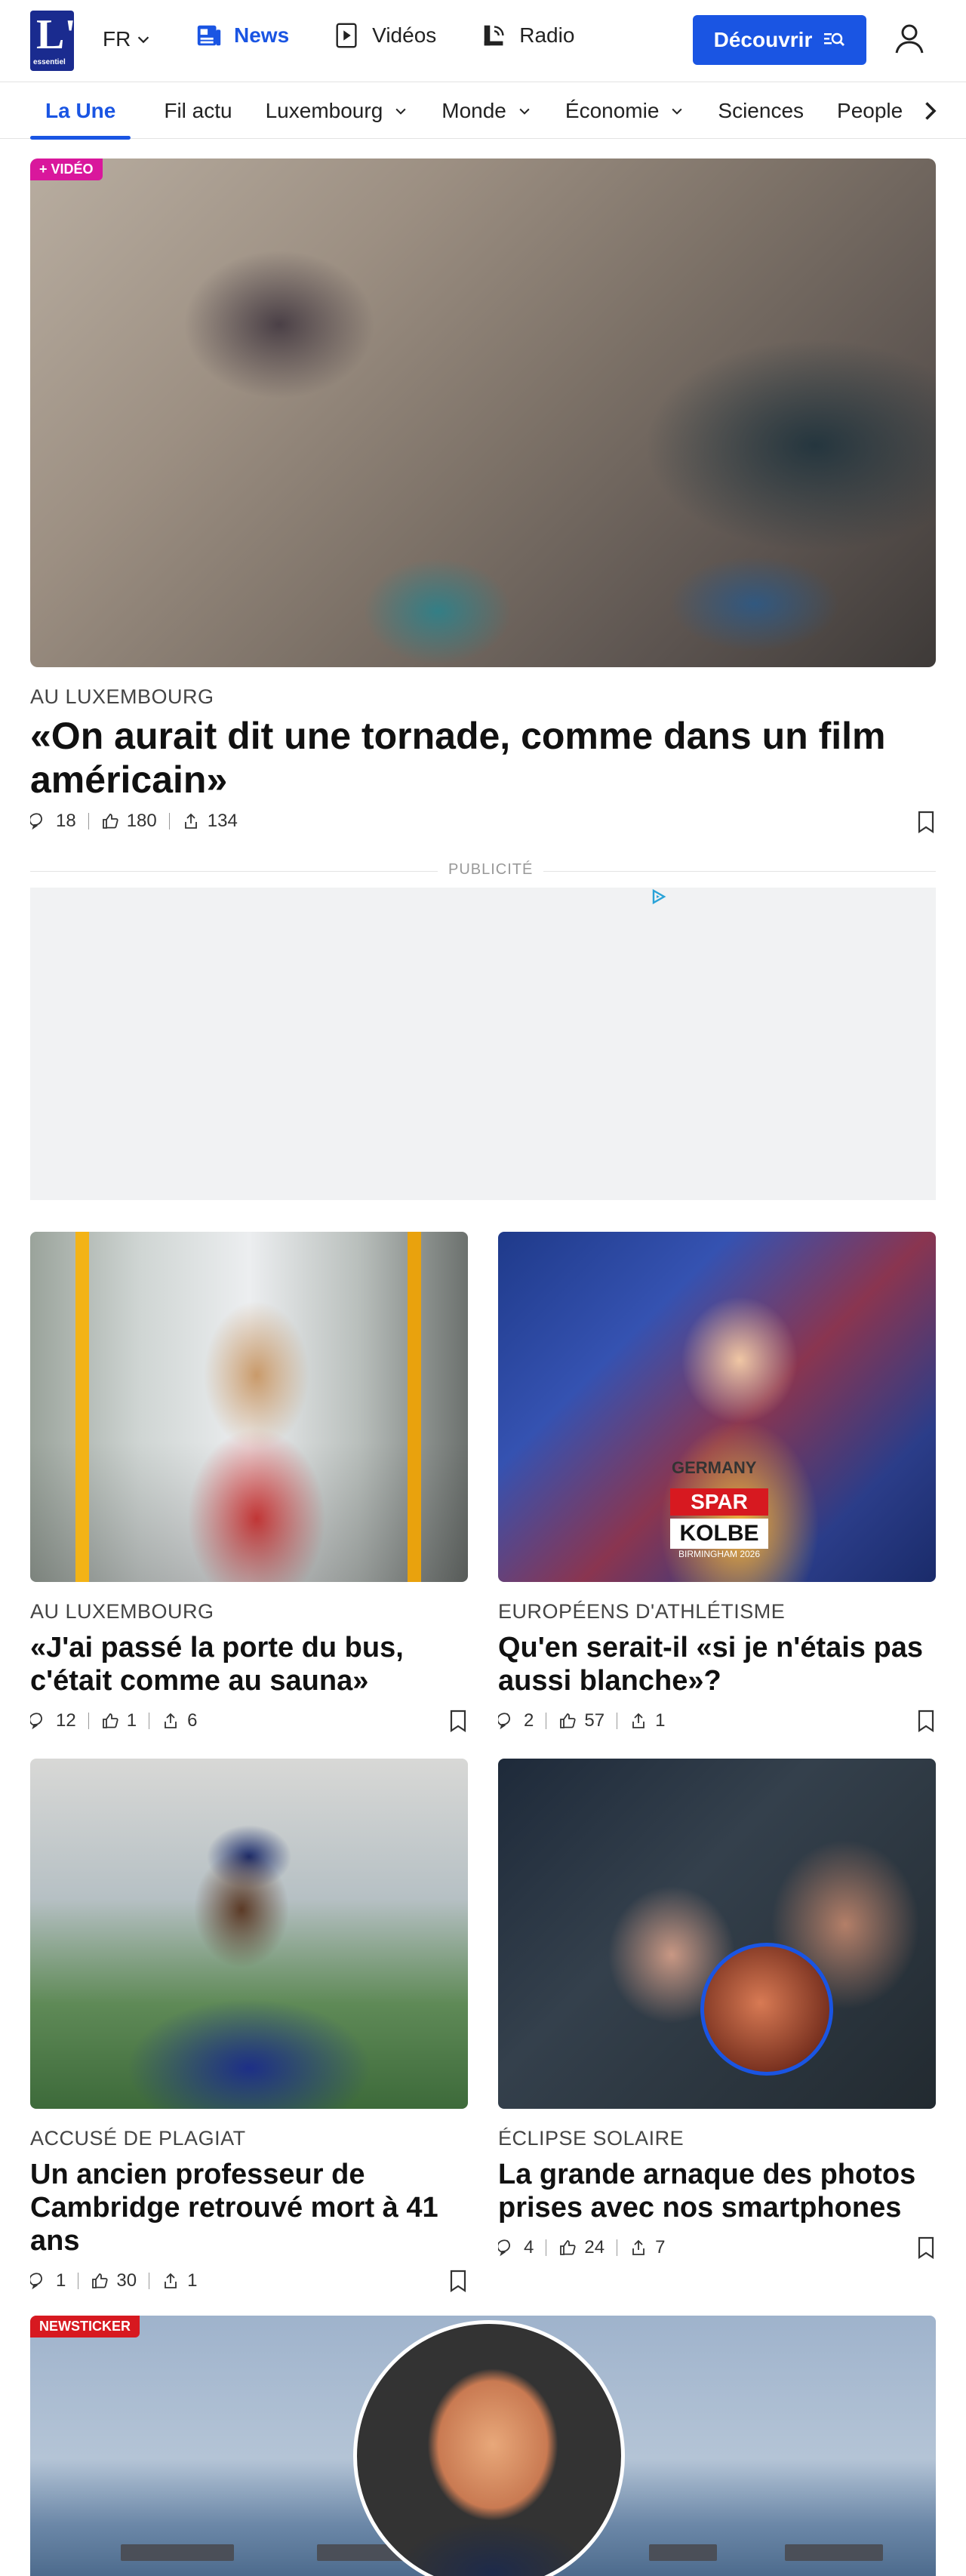 This screenshot has height=2576, width=966. What do you see at coordinates (719, 1534) in the screenshot?
I see `bib-name: KOLBE` at bounding box center [719, 1534].